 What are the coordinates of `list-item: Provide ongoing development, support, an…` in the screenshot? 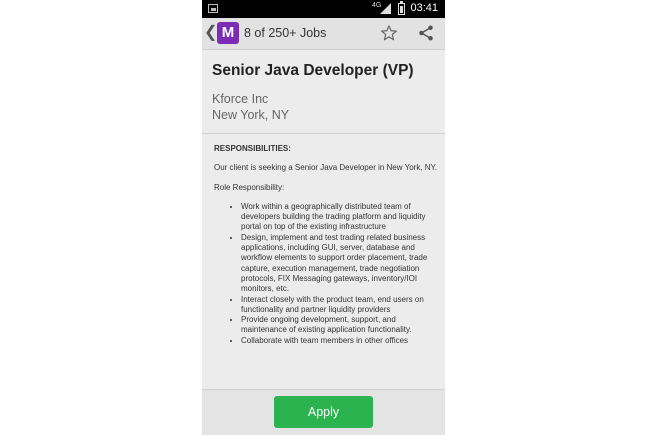 It's located at (339, 325).